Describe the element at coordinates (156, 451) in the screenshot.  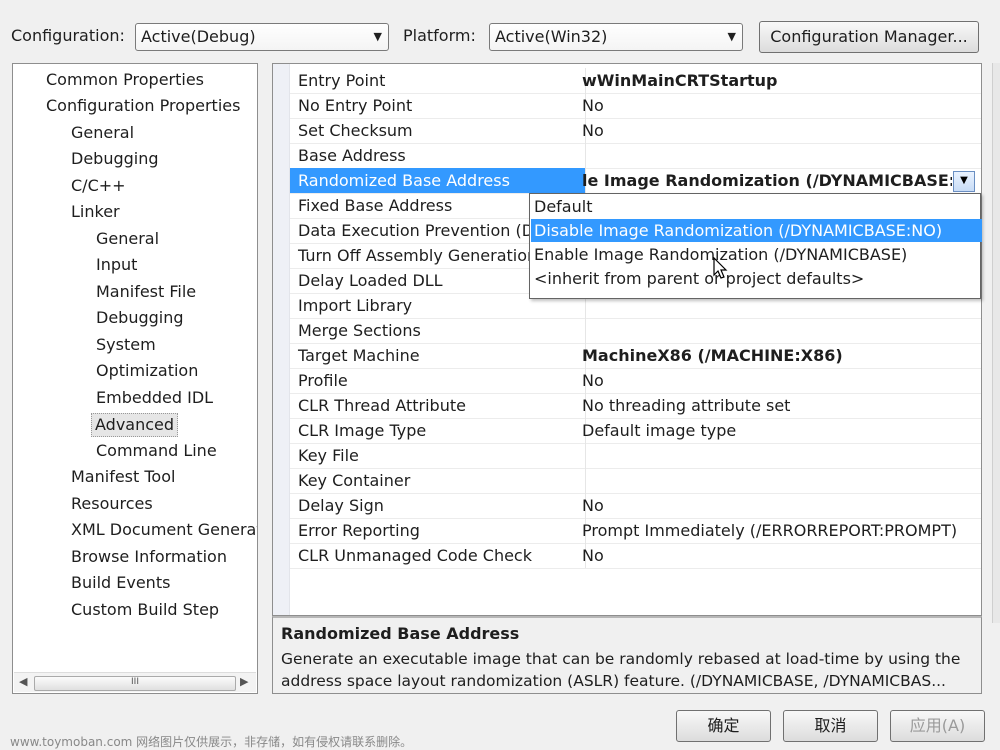
I see `tree-item-linker-command-line: Command Line` at that location.